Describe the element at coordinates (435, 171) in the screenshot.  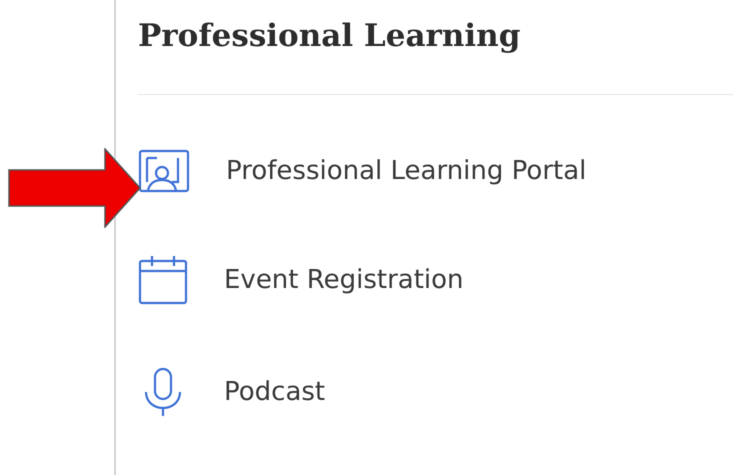
I see `menu-link: Professional Learning Portal` at that location.